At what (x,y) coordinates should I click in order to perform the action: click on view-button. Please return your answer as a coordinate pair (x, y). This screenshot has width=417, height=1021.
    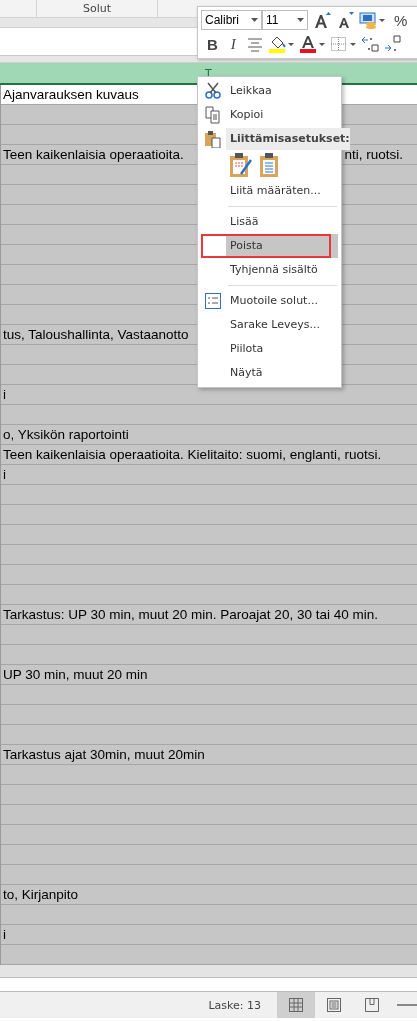
    Looking at the image, I should click on (296, 1005).